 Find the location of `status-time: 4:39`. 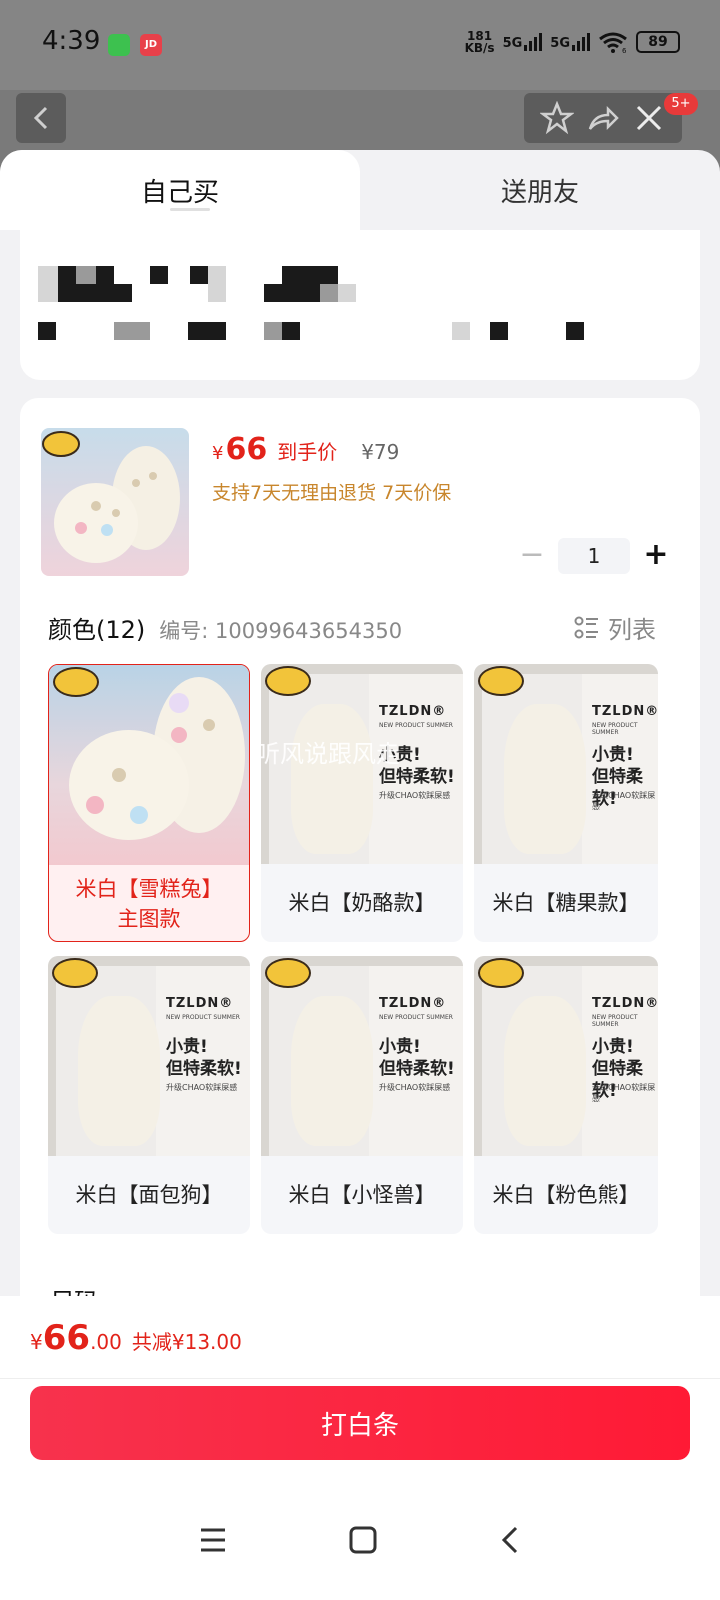

status-time: 4:39 is located at coordinates (71, 41).